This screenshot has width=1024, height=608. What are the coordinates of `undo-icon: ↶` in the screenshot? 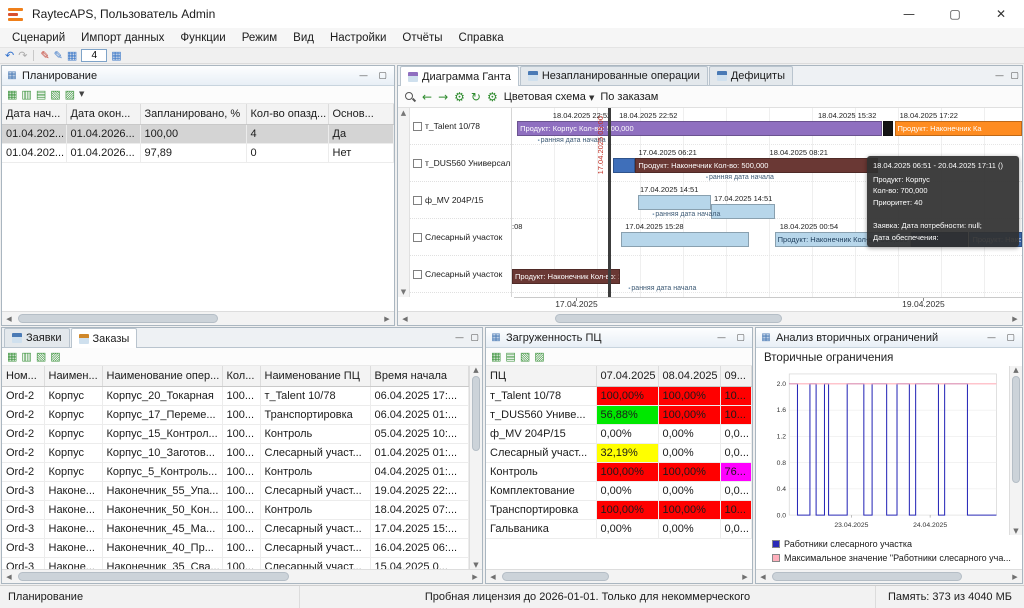 It's located at (9, 55).